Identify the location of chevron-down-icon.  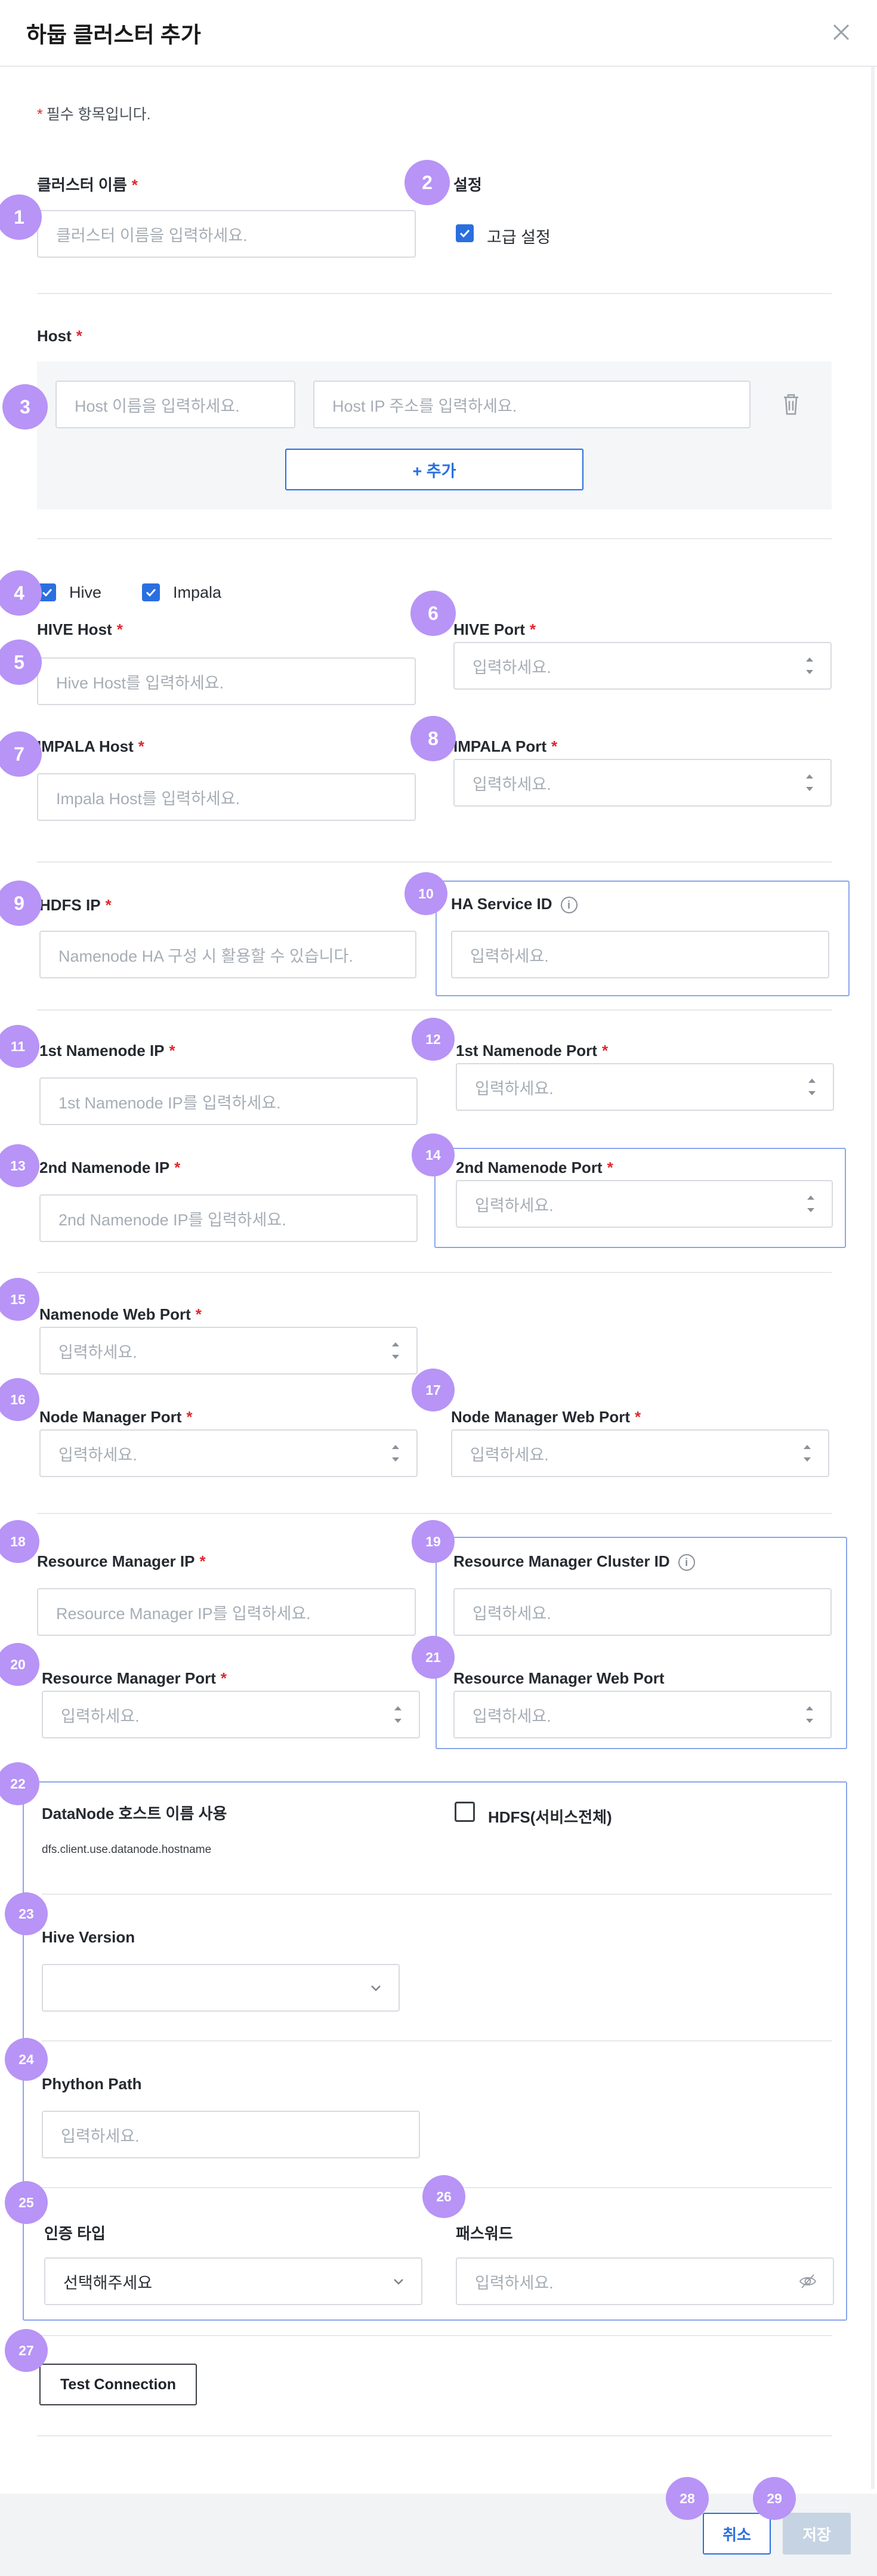
(376, 1988).